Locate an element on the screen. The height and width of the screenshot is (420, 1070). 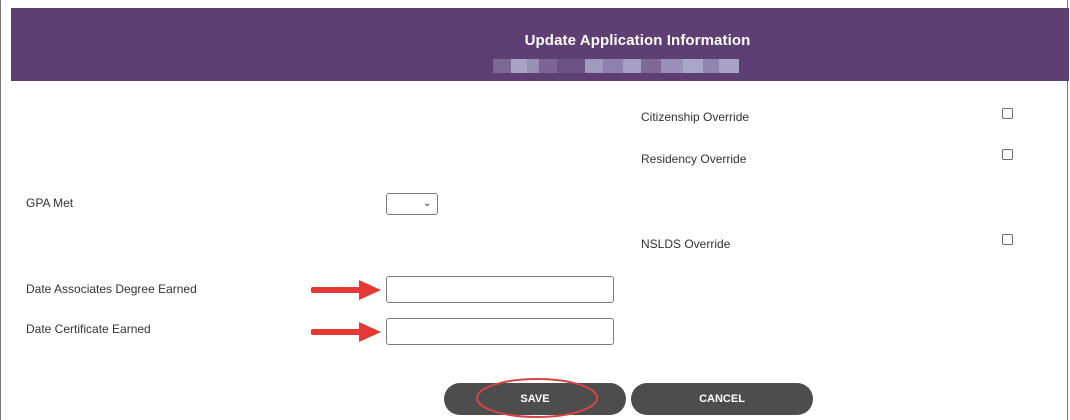
residency-override-checkbox is located at coordinates (1007, 154).